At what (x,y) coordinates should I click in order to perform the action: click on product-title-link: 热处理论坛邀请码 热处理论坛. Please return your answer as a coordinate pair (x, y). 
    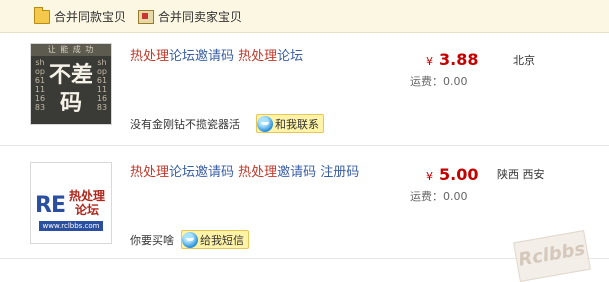
    Looking at the image, I should click on (252, 56).